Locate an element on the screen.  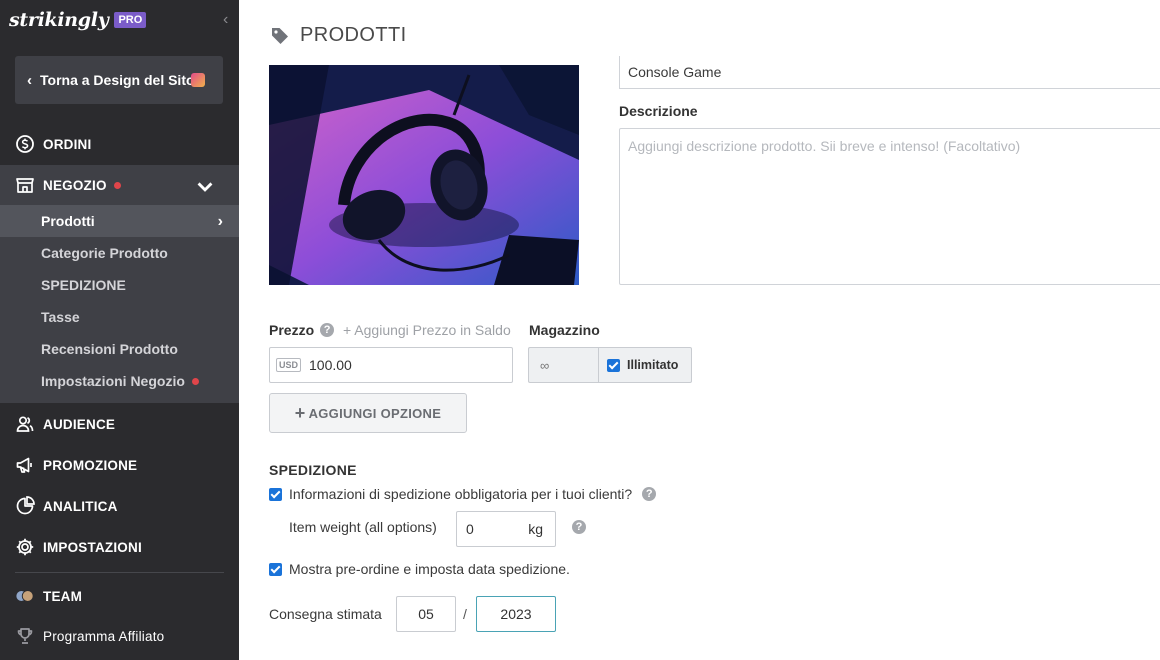
brand: strikingly PRO is located at coordinates (78, 20).